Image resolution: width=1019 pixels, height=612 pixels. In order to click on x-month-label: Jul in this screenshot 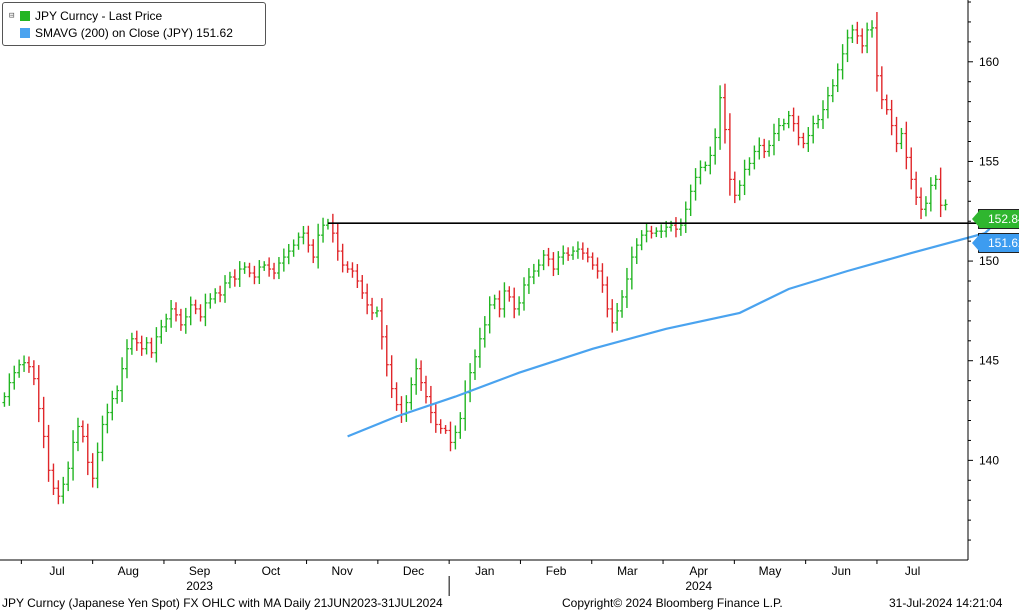, I will do `click(912, 571)`.